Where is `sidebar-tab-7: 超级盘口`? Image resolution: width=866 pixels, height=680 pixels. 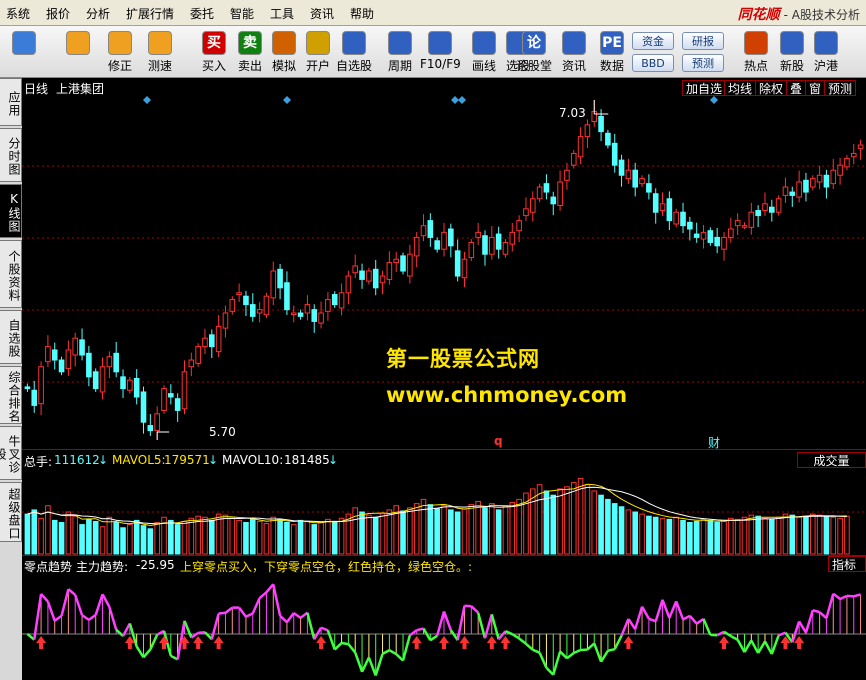
sidebar-tab-7: 超级盘口 is located at coordinates (11, 512).